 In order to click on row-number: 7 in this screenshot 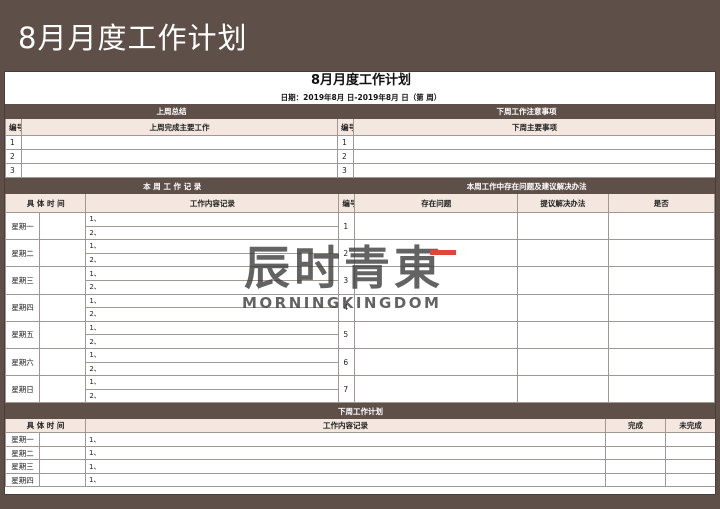, I will do `click(347, 389)`.